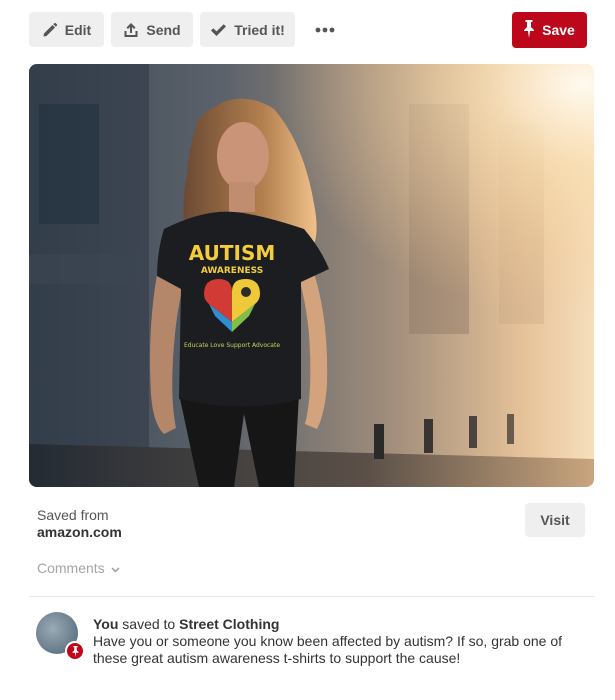 Image resolution: width=615 pixels, height=700 pixels. What do you see at coordinates (71, 568) in the screenshot?
I see `comments-label: Comments` at bounding box center [71, 568].